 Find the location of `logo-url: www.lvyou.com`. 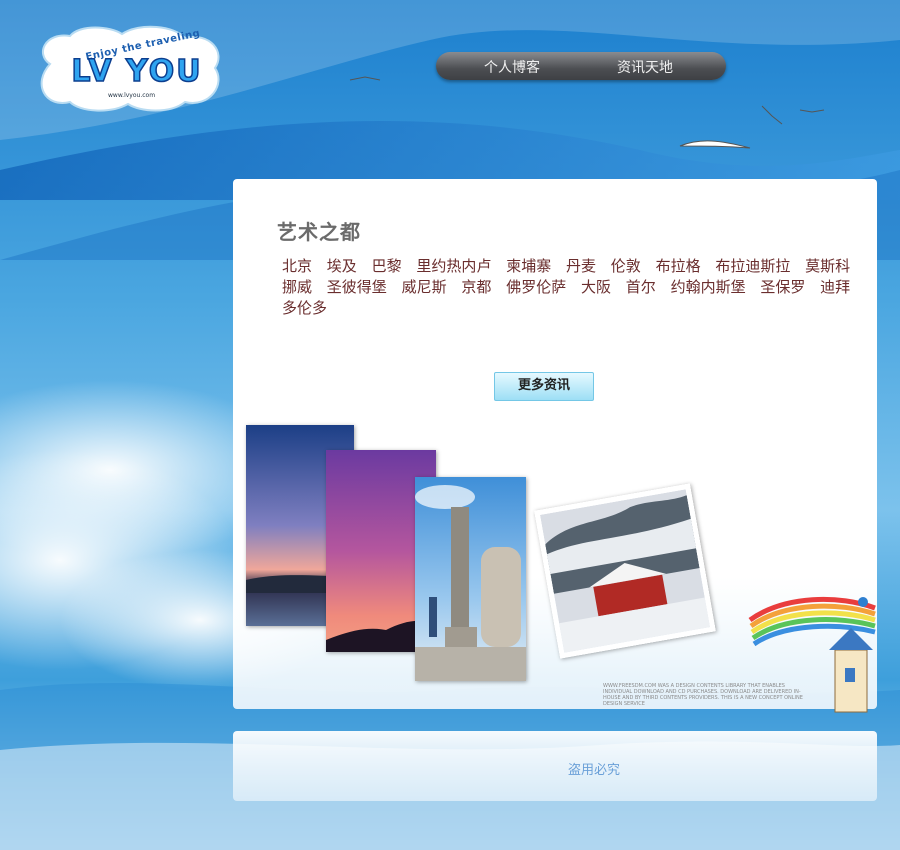

logo-url: www.lvyou.com is located at coordinates (132, 95).